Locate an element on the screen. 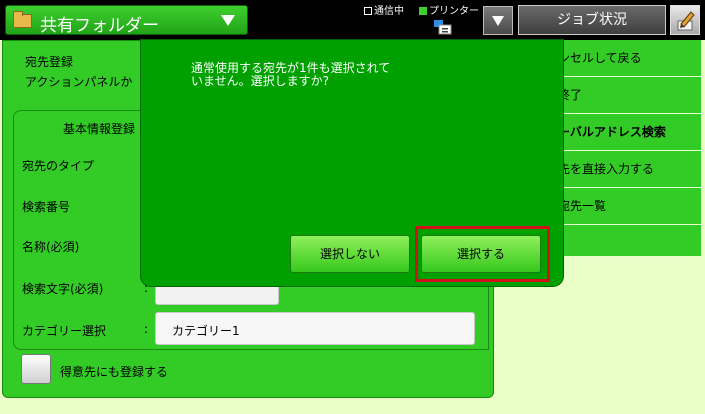  top-bar: 共有フォルダー 通信中 プリンター ジョブ状況 is located at coordinates (352, 20).